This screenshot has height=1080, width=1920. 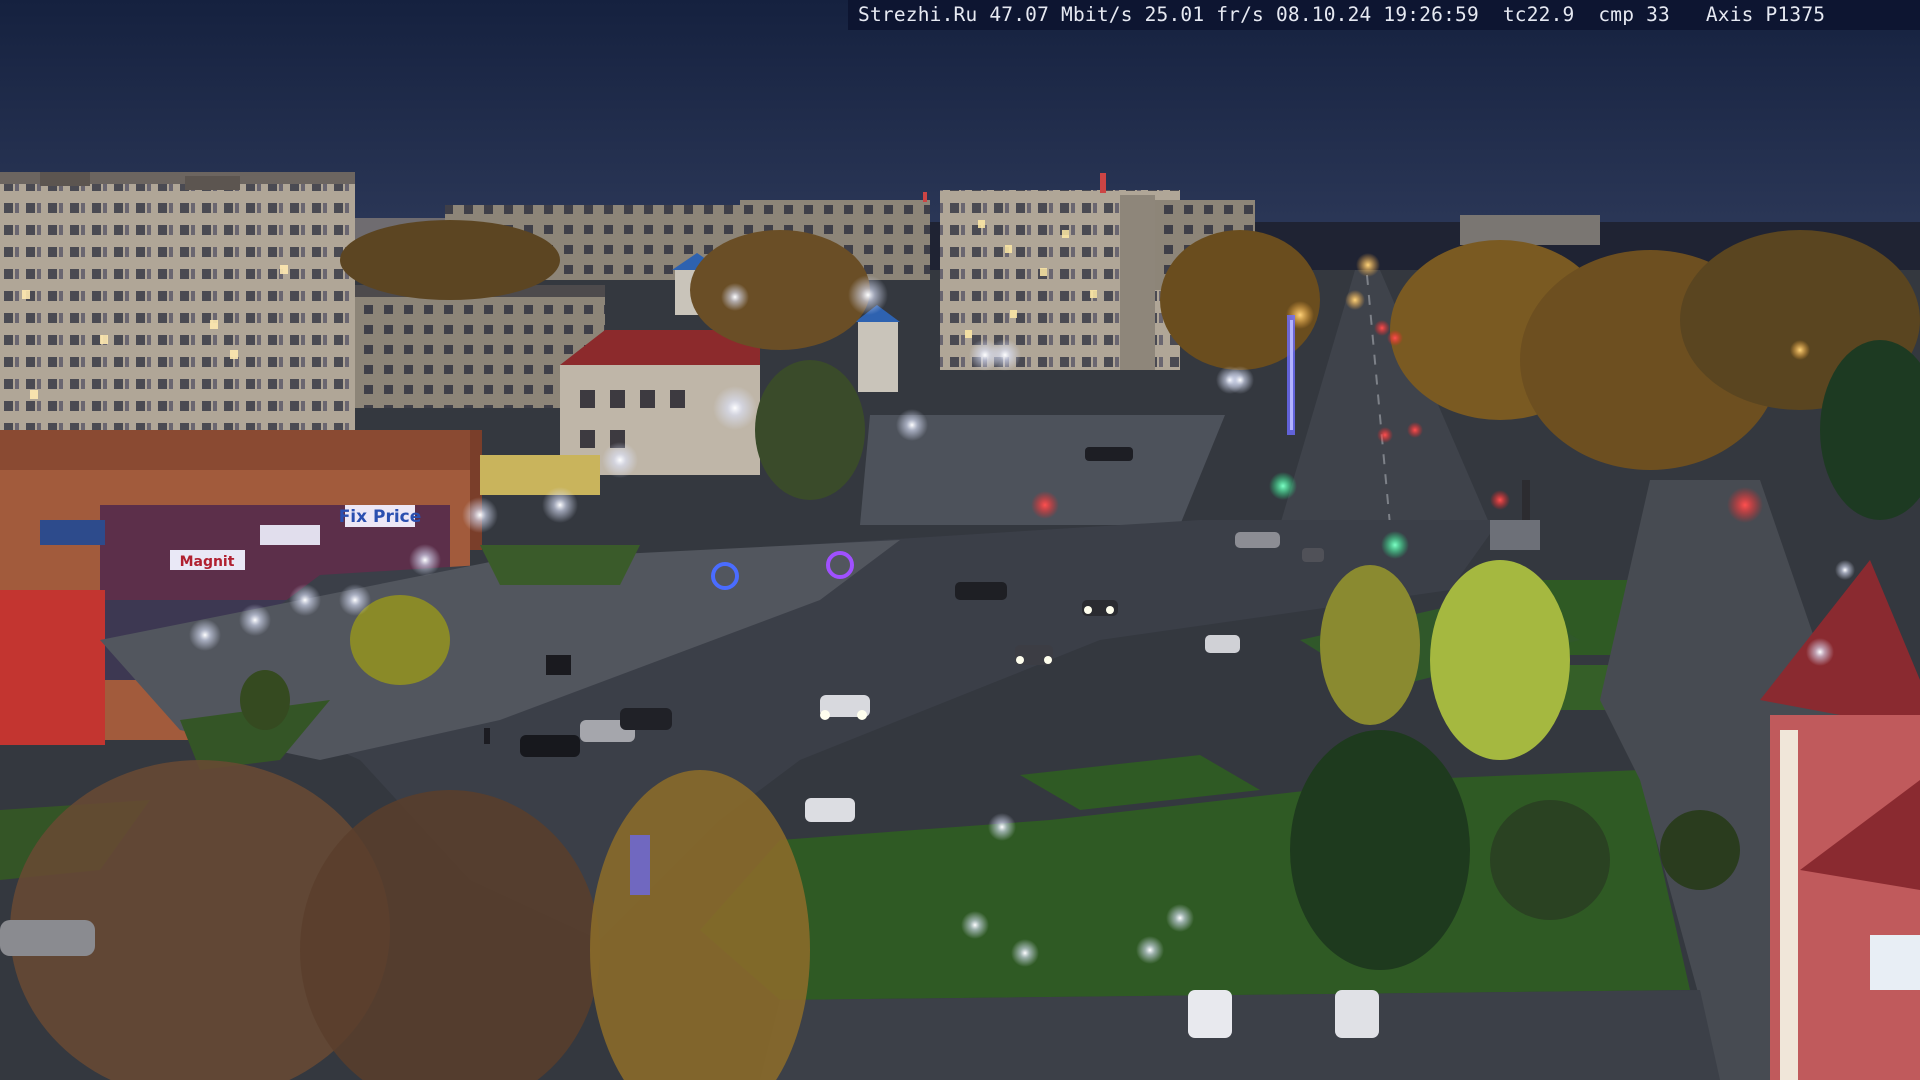 I want to click on overlay-site: Strezhi.Ru, so click(x=918, y=14).